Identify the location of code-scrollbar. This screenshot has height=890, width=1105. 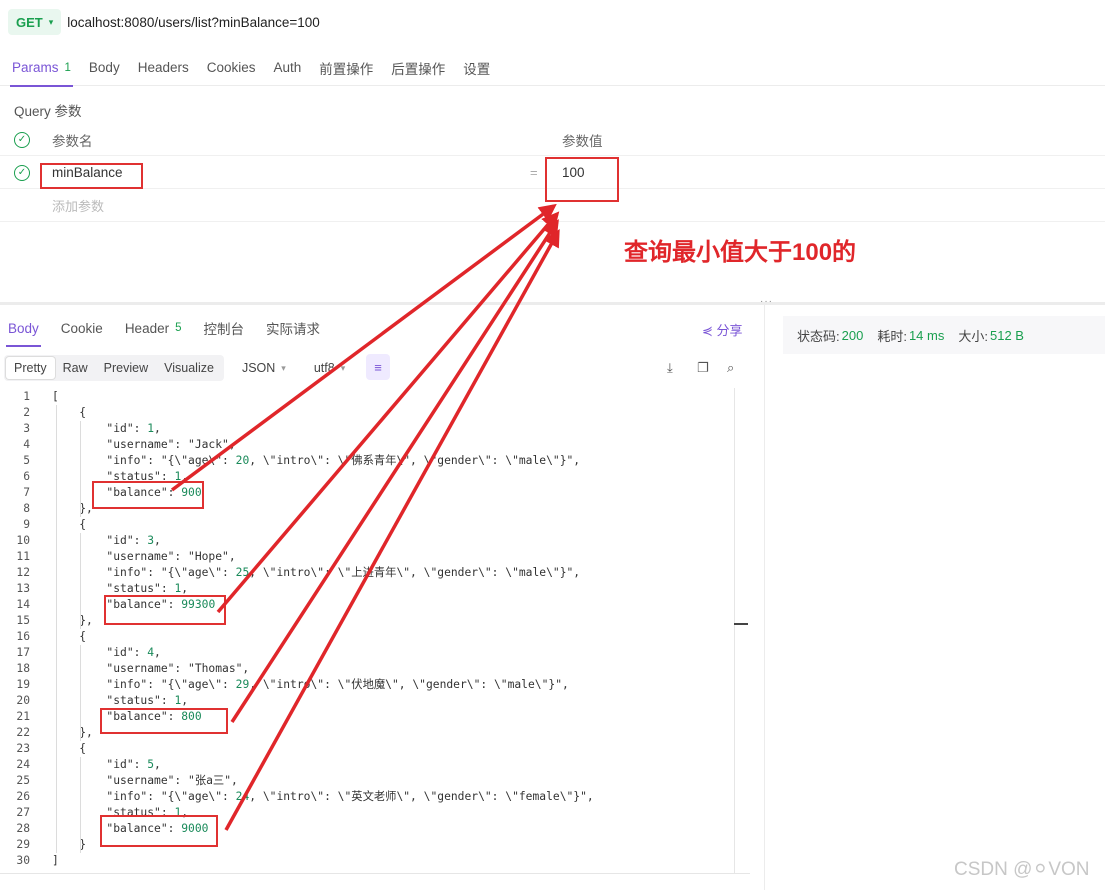
(741, 630).